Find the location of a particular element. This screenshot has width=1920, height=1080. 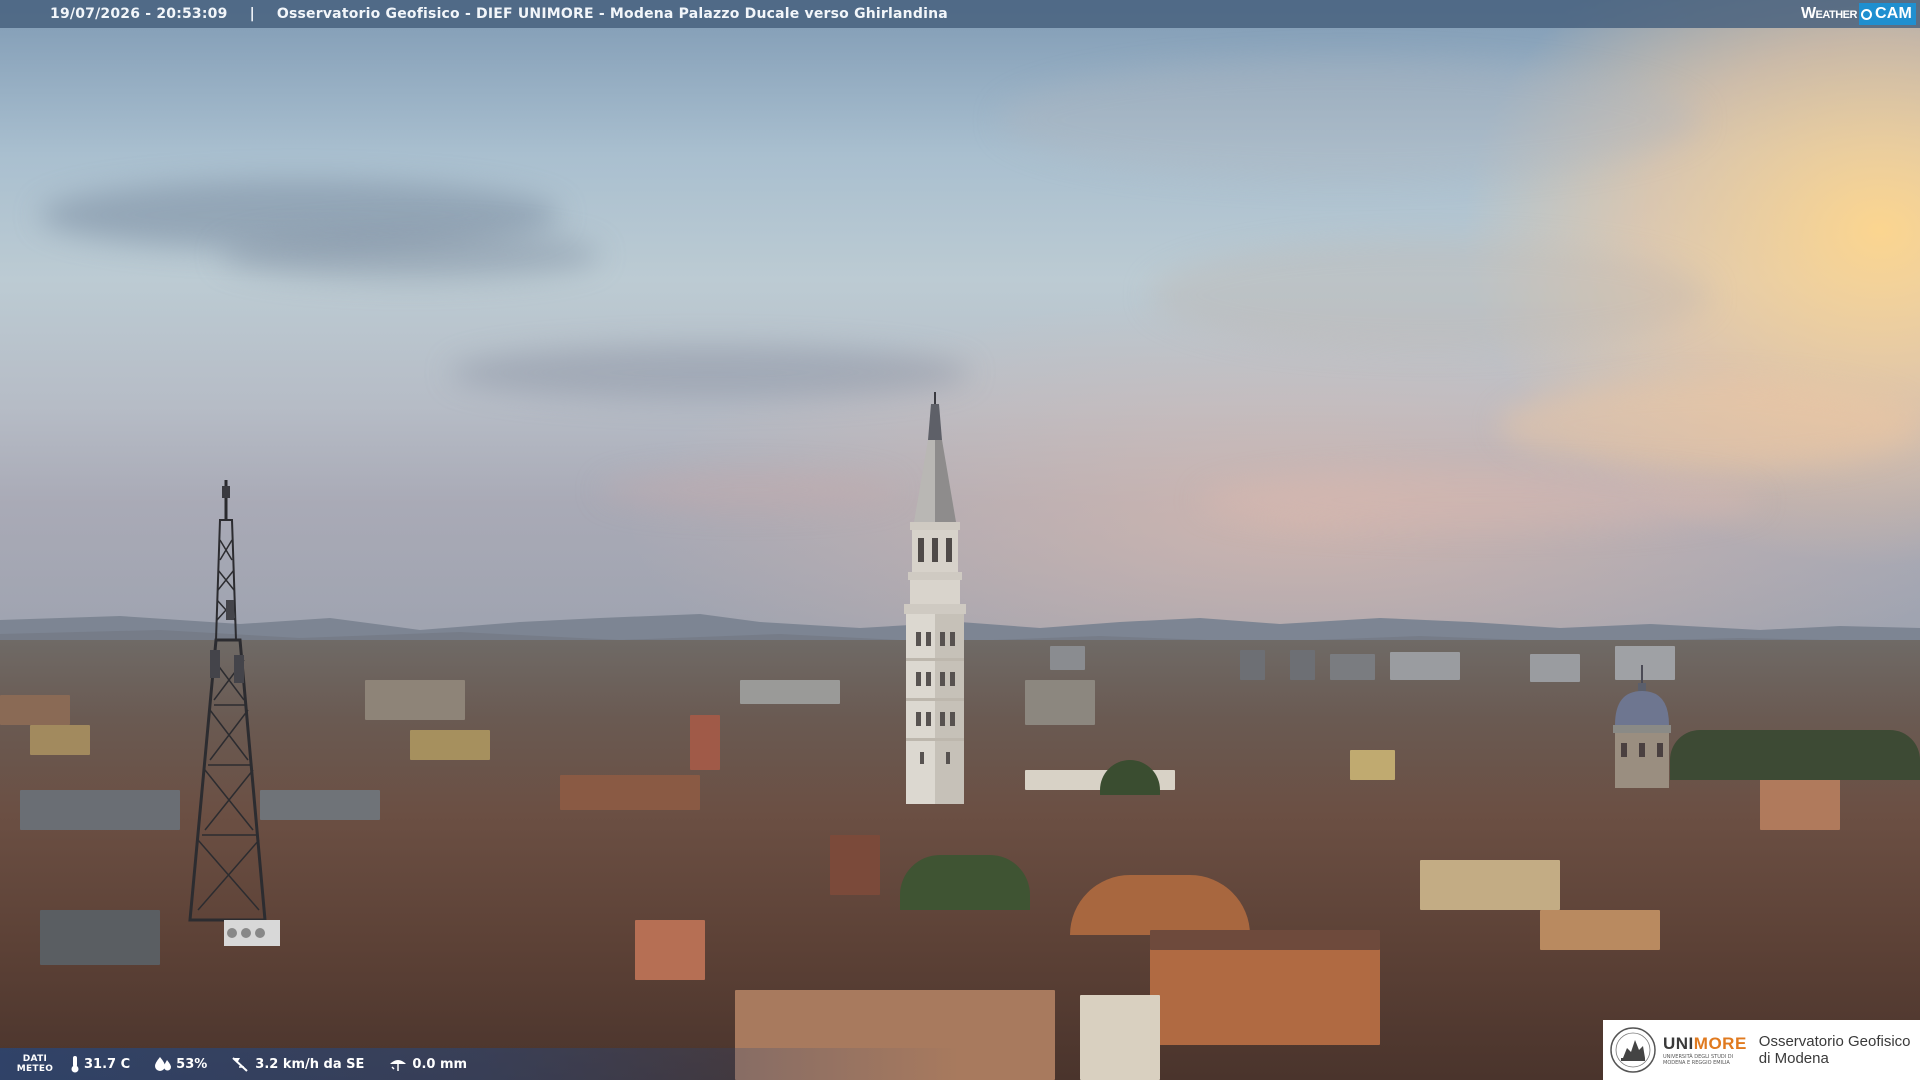

brand-cam-box: CAM is located at coordinates (1887, 14).